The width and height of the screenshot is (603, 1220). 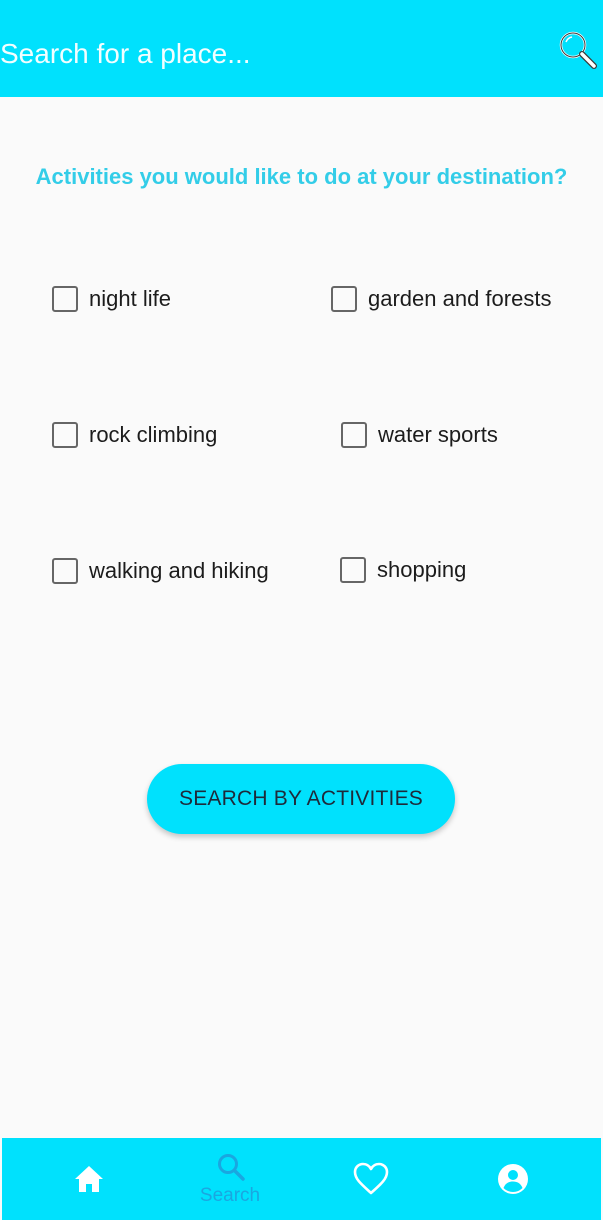 I want to click on nav-home, so click(x=90, y=1179).